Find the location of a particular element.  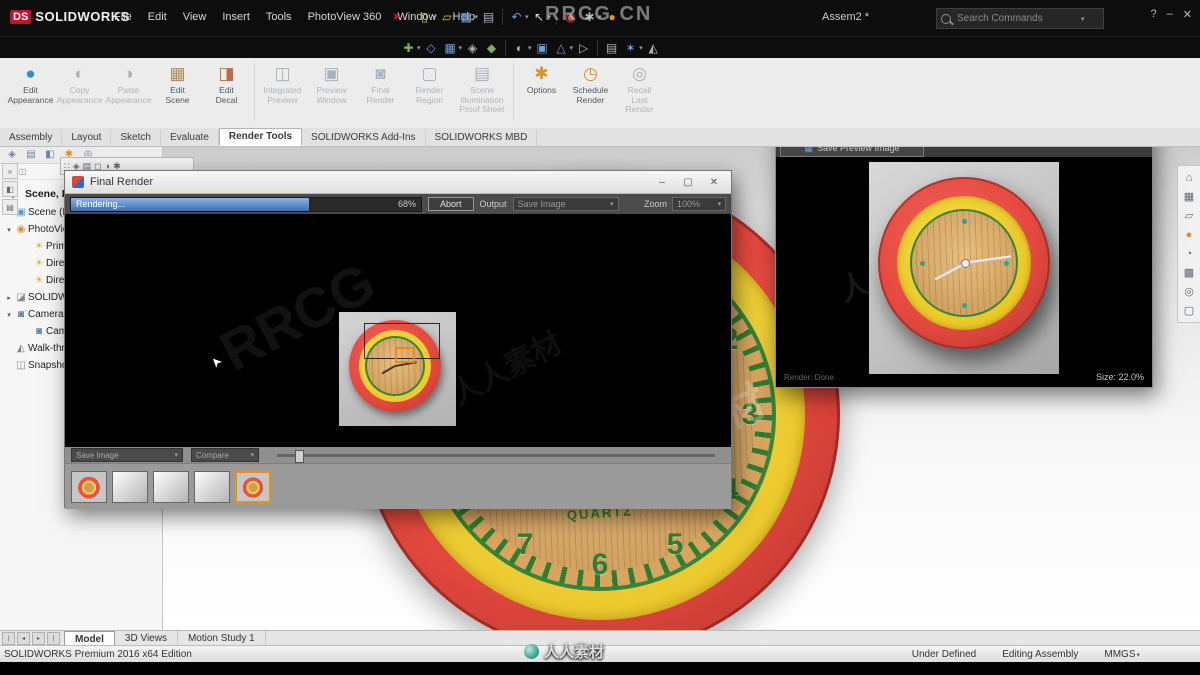

render-region-button: ▢ Render Region is located at coordinates (429, 83).